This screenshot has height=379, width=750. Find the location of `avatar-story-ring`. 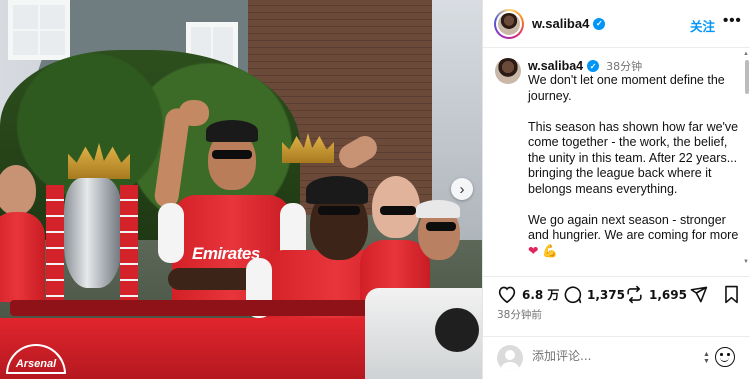

avatar-story-ring is located at coordinates (509, 24).